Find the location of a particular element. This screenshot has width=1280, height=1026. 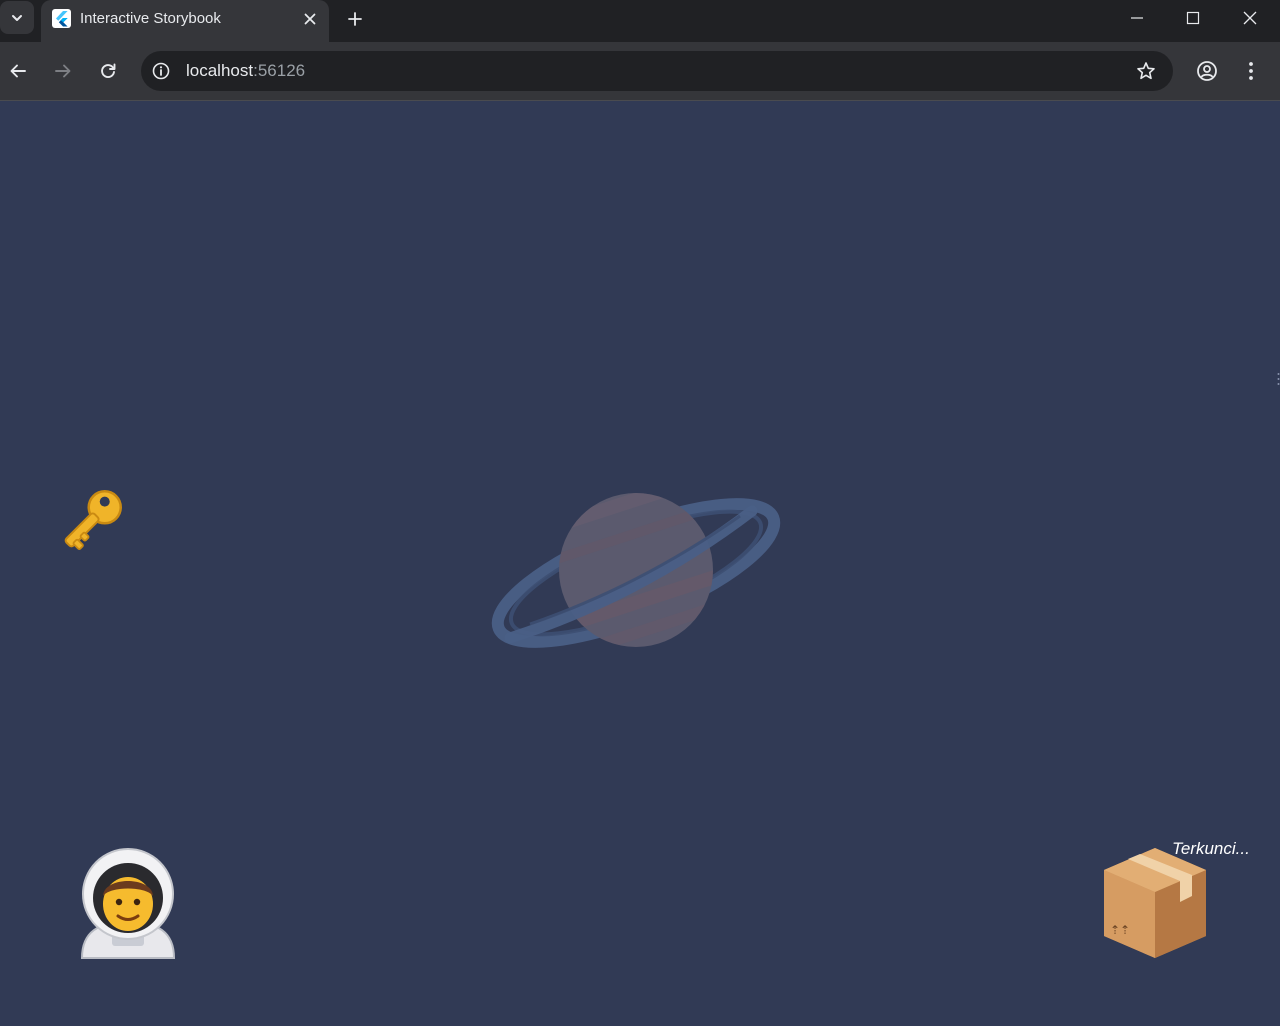

browser-toolbar: localhost:56126 is located at coordinates (640, 71).